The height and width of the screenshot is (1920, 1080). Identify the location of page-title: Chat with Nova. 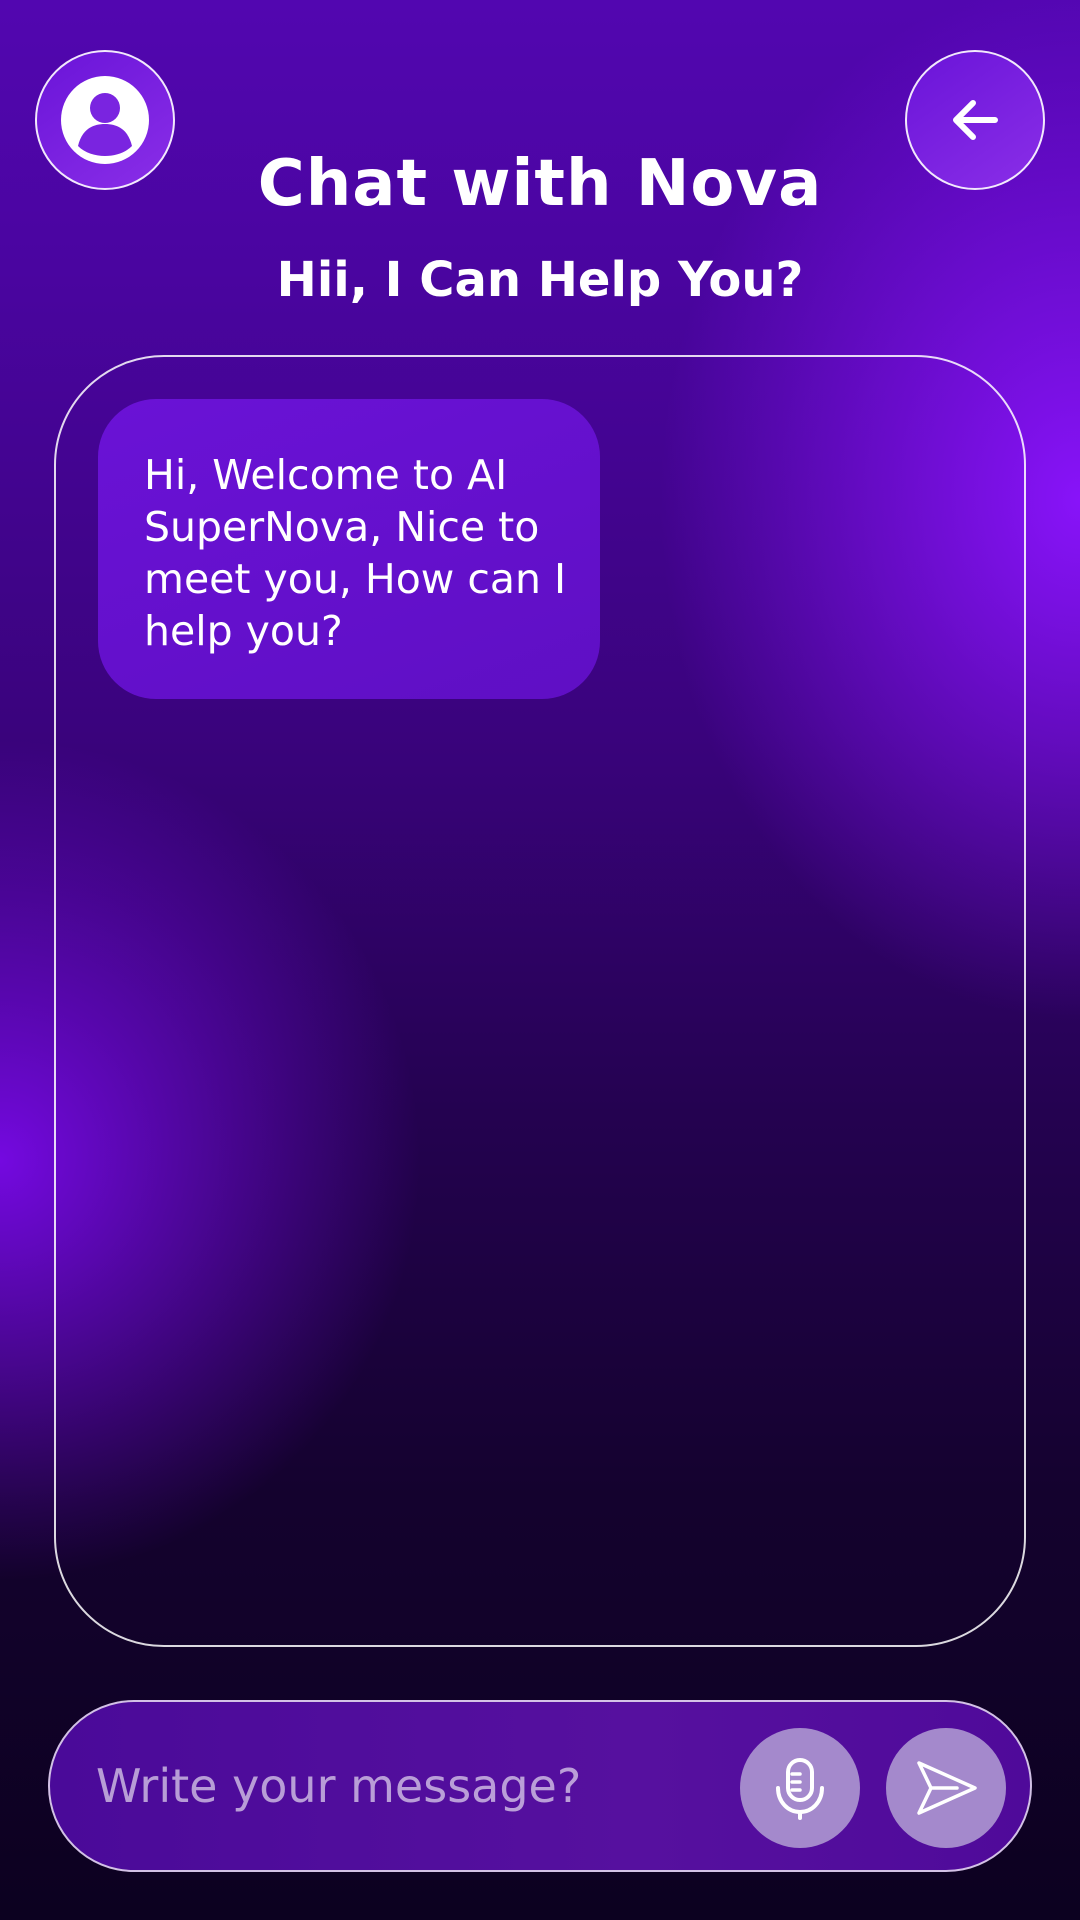
(540, 184).